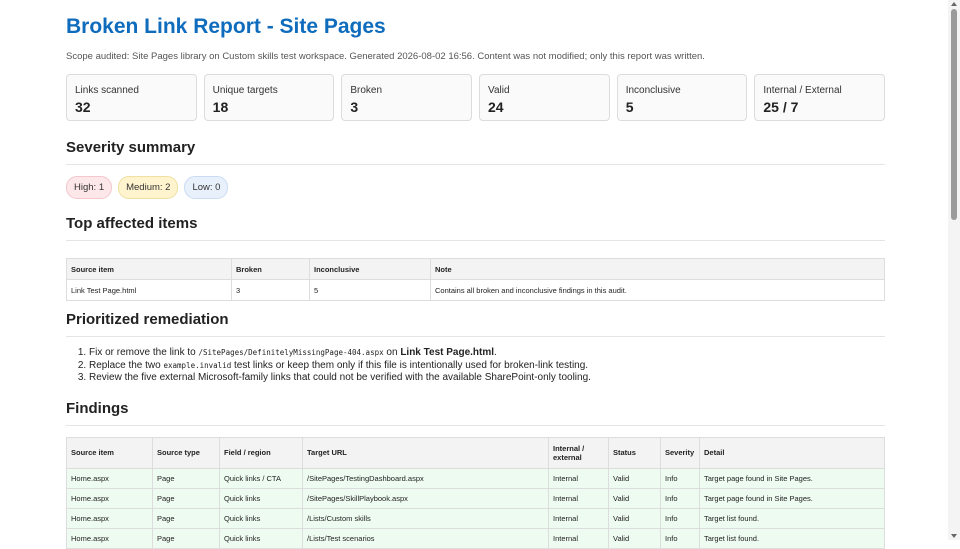 The image size is (960, 549). Describe the element at coordinates (792, 452) in the screenshot. I see `column-header: Detail` at that location.